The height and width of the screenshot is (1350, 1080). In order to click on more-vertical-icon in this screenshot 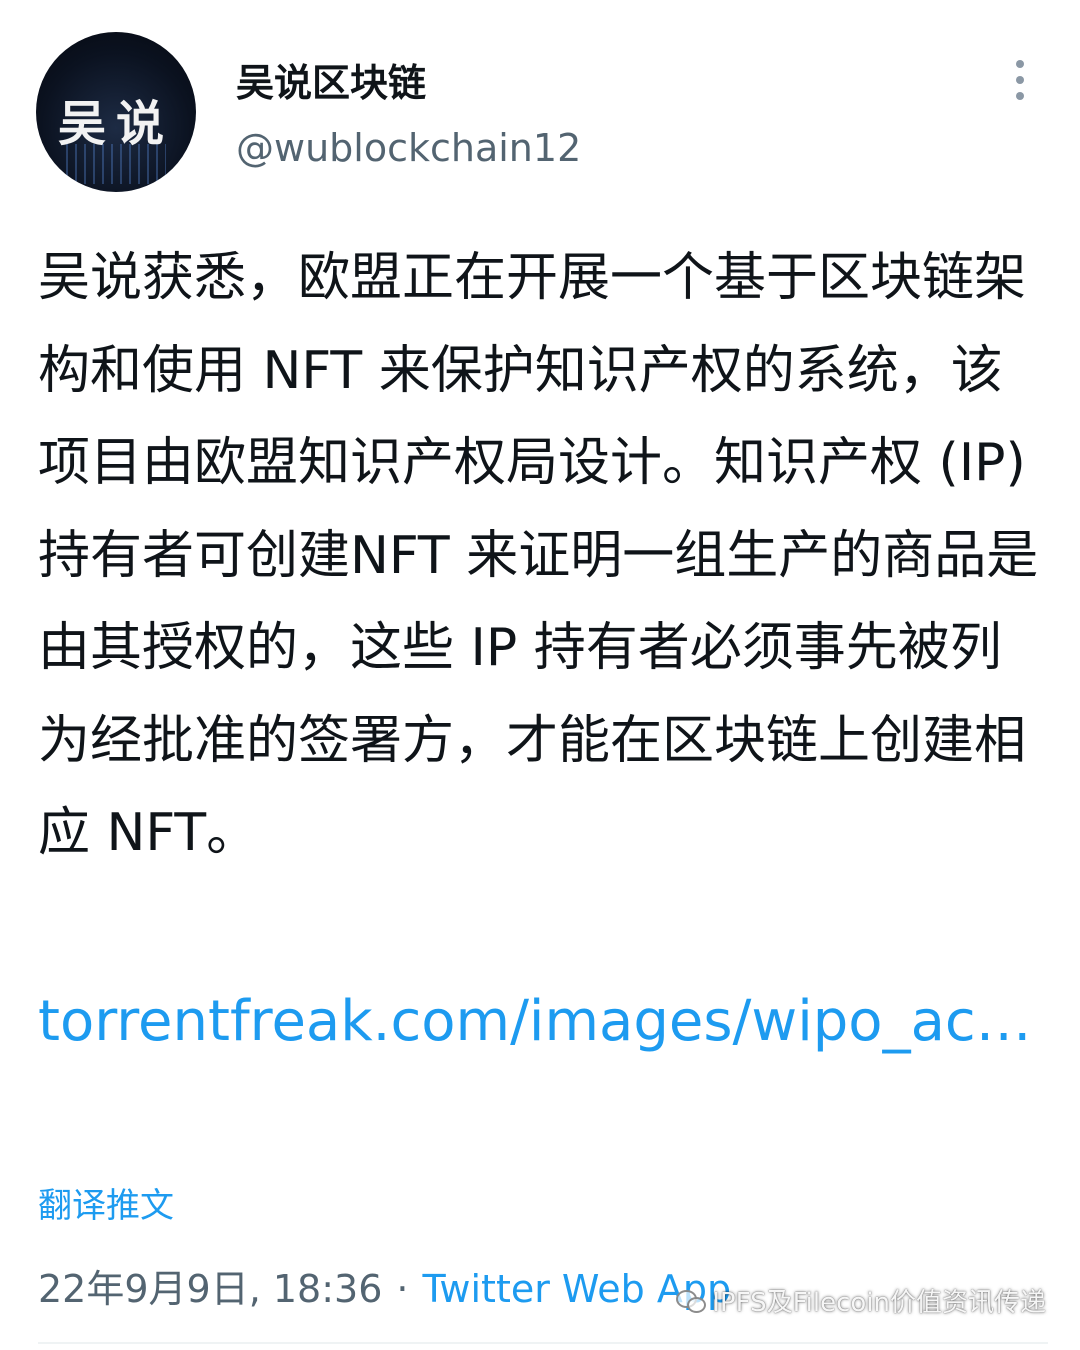, I will do `click(1020, 64)`.